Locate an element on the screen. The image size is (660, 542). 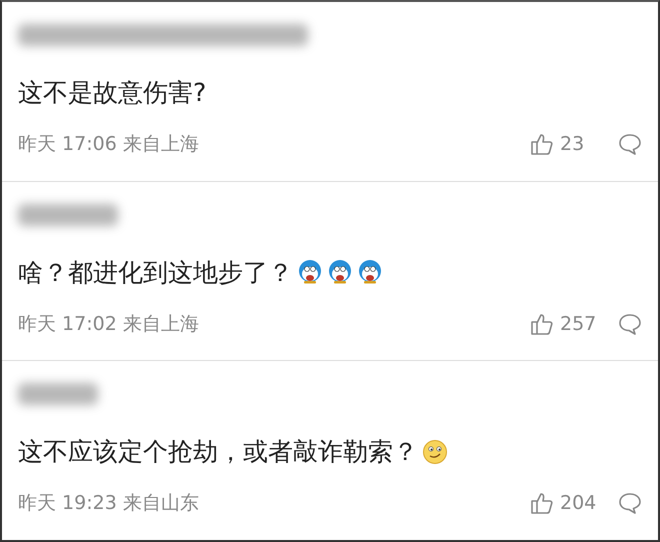
like-count: 204 is located at coordinates (579, 503).